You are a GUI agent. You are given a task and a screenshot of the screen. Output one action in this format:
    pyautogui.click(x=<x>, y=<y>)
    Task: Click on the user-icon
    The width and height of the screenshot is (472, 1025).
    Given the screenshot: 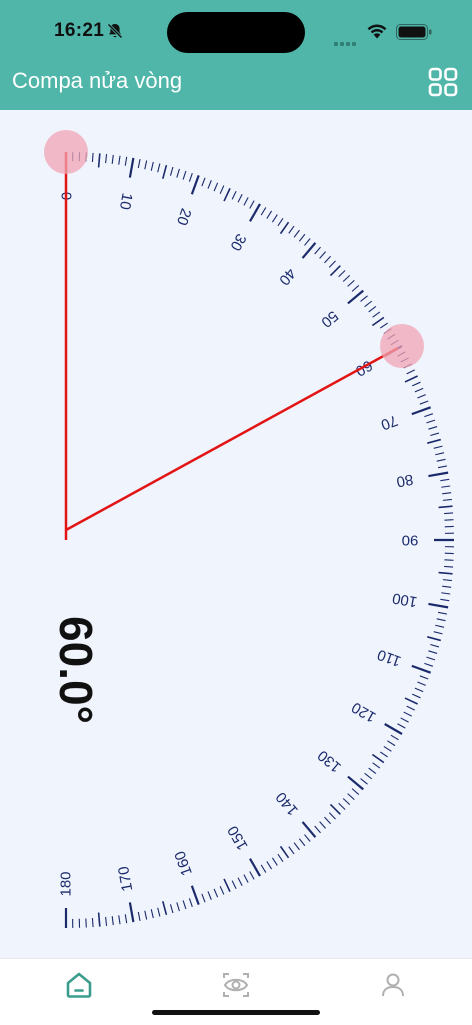 What is the action you would take?
    pyautogui.click(x=393, y=985)
    